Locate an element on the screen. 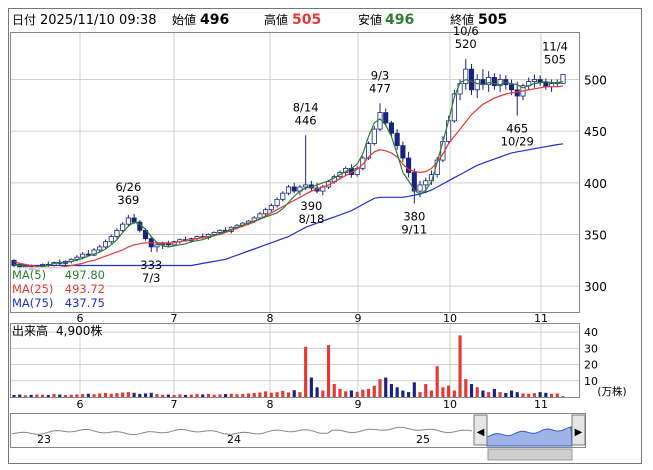 The height and width of the screenshot is (470, 653). volume-y-tick: 10 is located at coordinates (591, 381).